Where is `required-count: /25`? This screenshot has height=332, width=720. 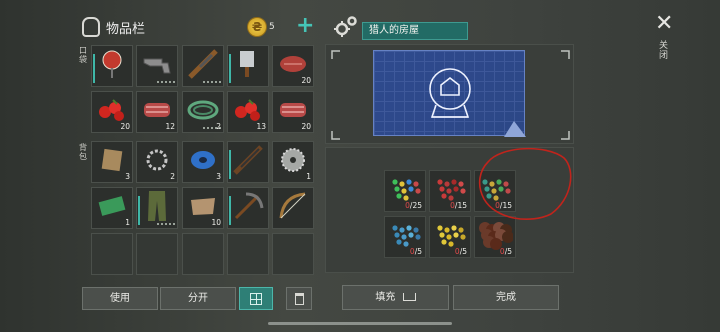 required-count: /25 is located at coordinates (415, 205).